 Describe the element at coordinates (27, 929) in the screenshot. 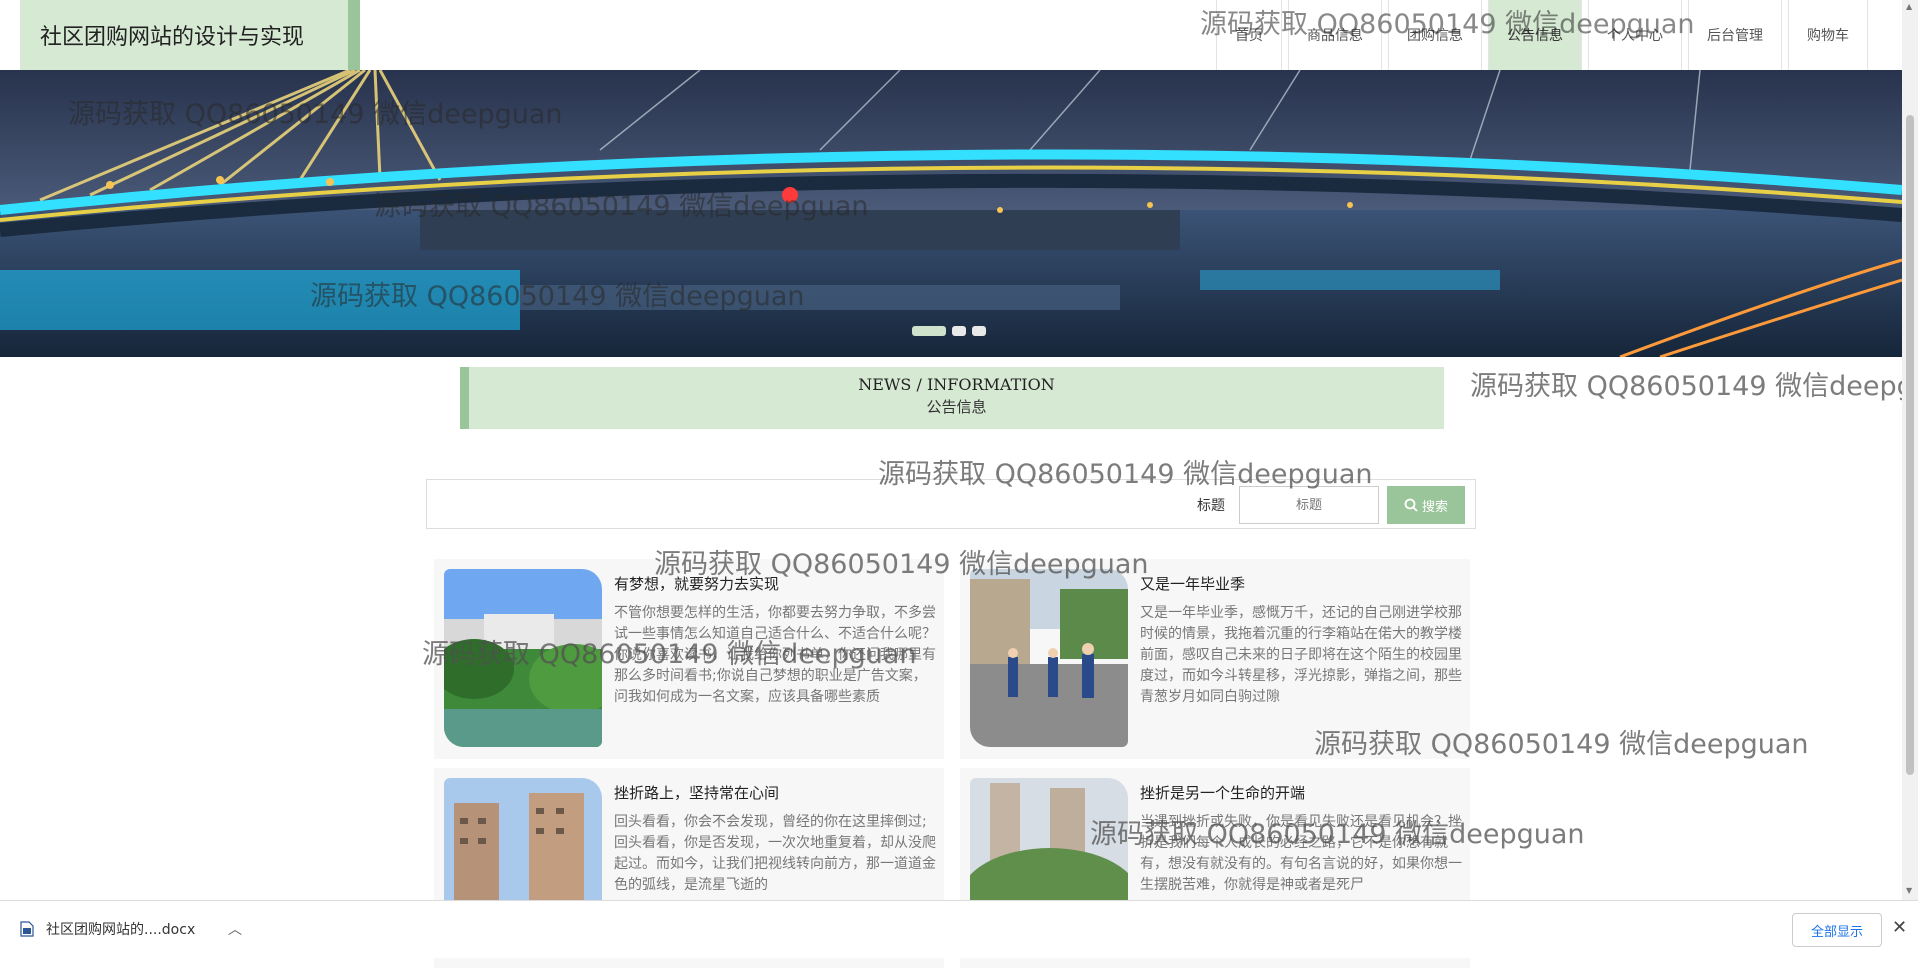

I see `docx-file-icon` at that location.